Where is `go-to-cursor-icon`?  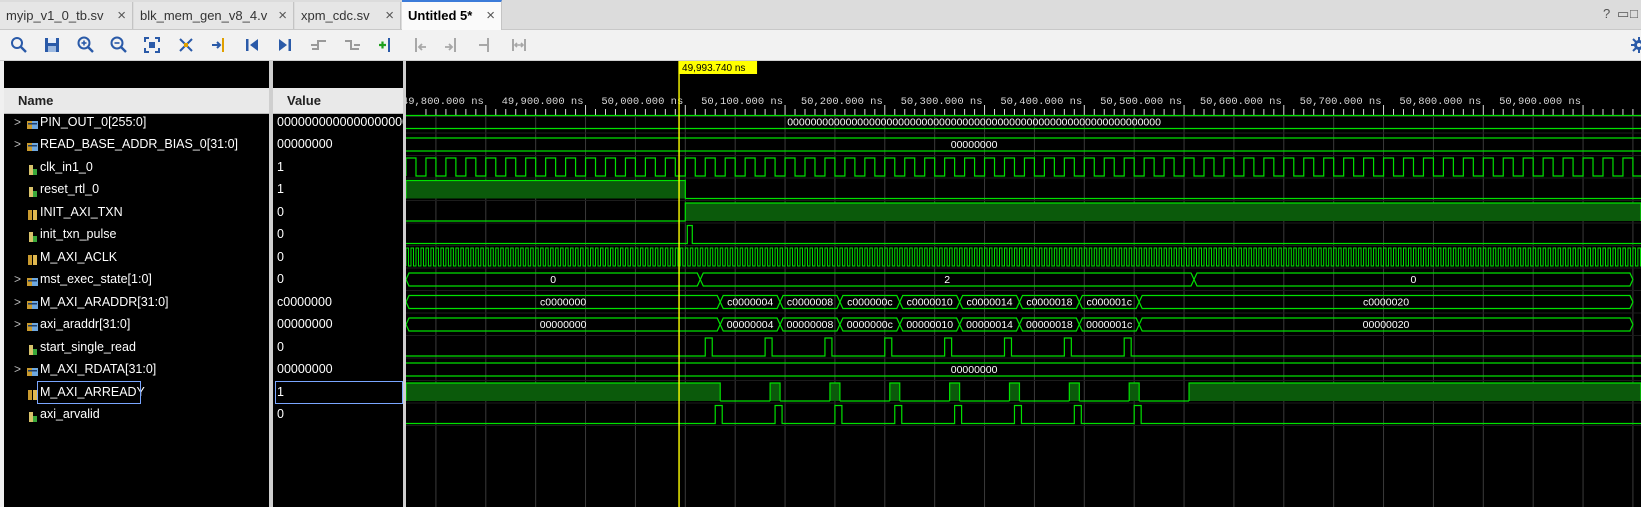
go-to-cursor-icon is located at coordinates (219, 45).